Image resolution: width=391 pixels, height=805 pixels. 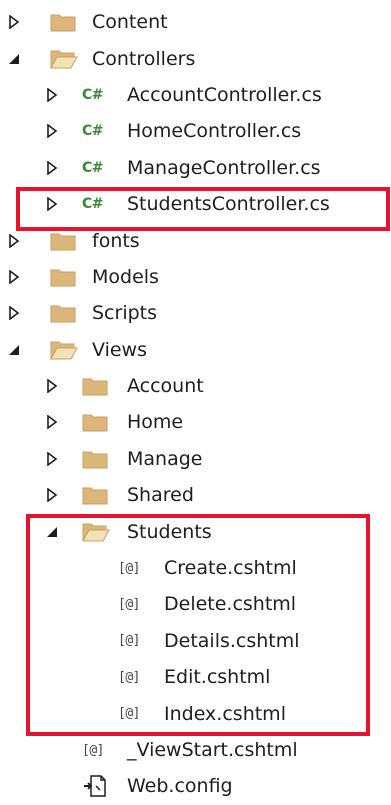 I want to click on tree-item-studentscontroller: C# StudentsController.cs, so click(x=195, y=204).